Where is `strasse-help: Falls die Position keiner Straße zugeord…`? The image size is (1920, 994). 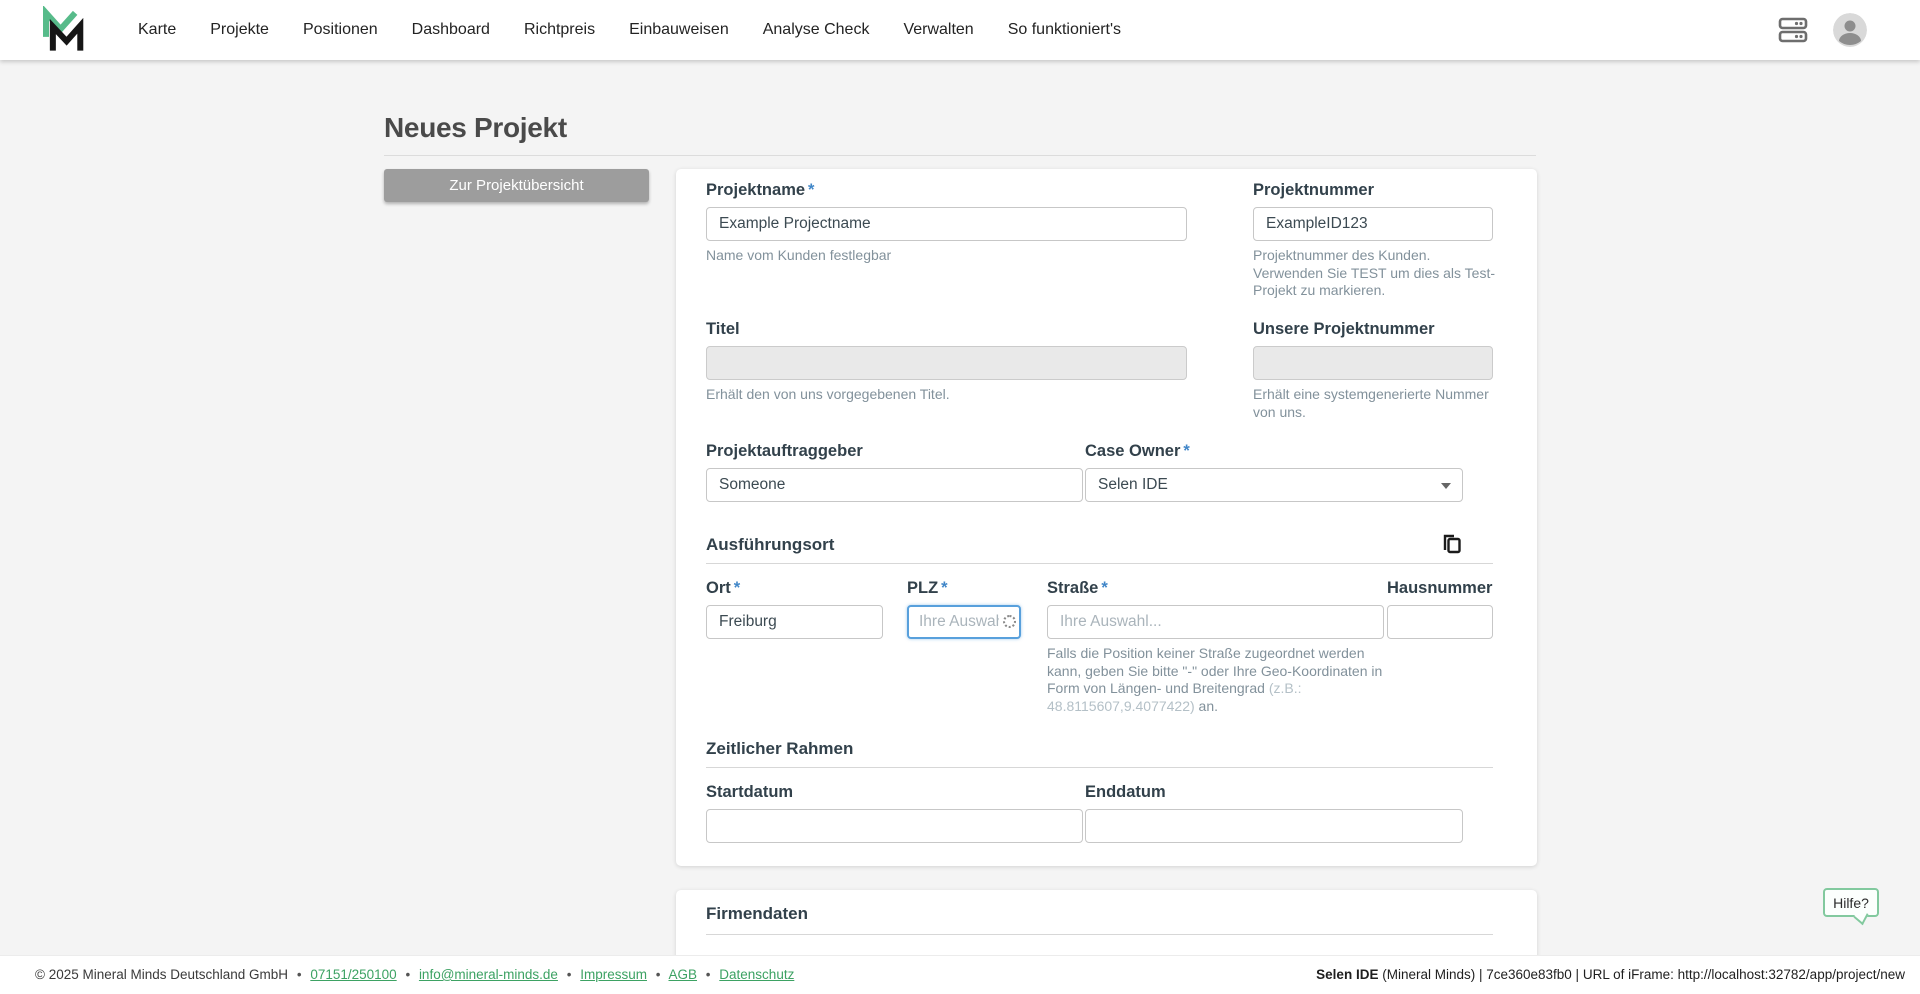 strasse-help: Falls die Position keiner Straße zugeord… is located at coordinates (1215, 679).